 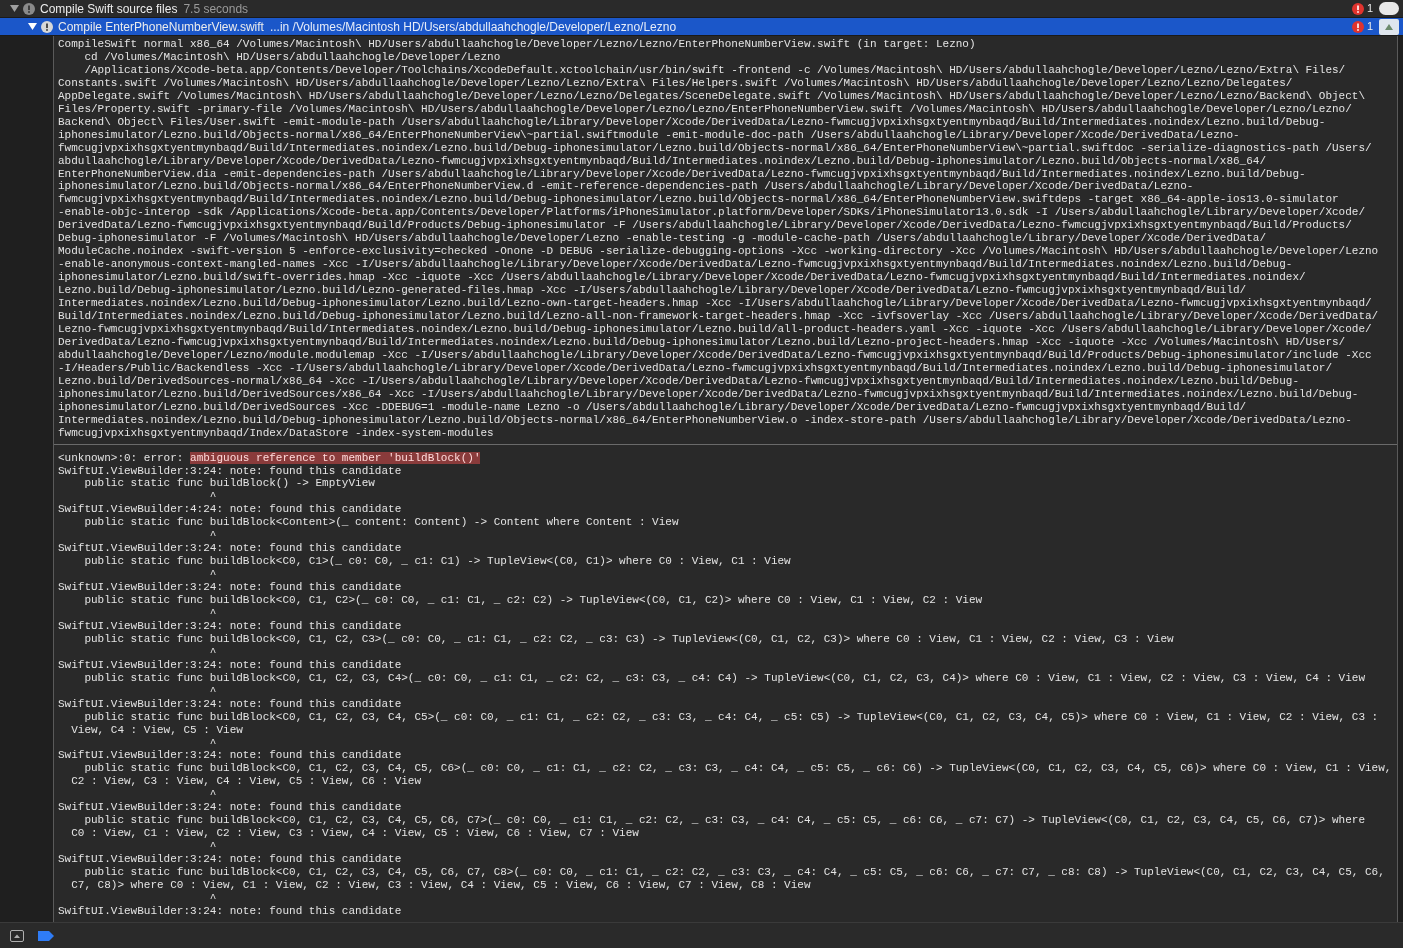 I want to click on panel-toggle-icon, so click(x=17, y=935).